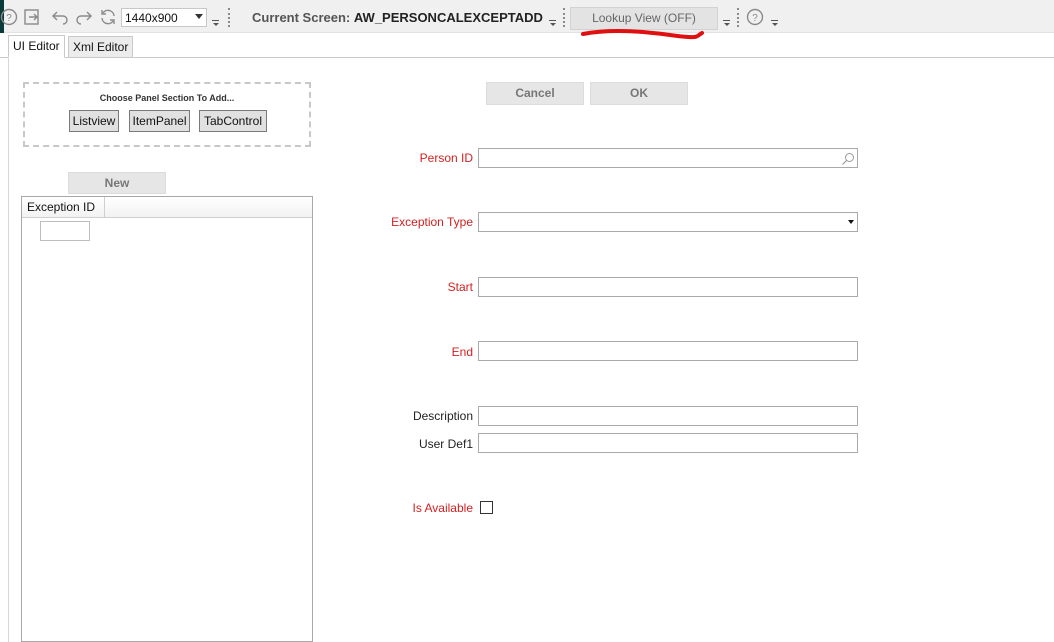  I want to click on current-screen-label: Current Screen:, so click(301, 17).